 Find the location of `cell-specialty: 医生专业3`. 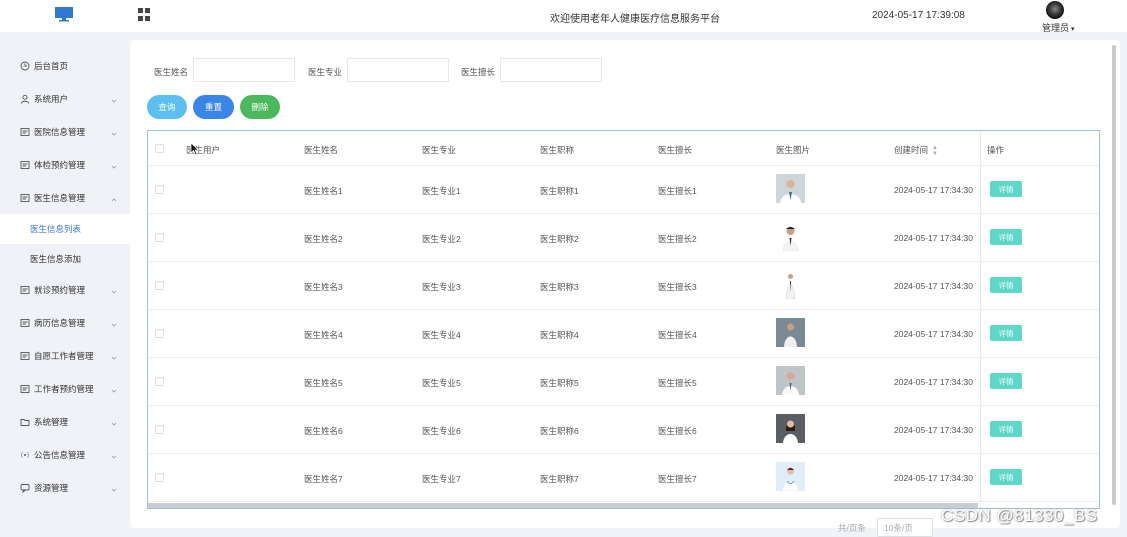

cell-specialty: 医生专业3 is located at coordinates (441, 287).